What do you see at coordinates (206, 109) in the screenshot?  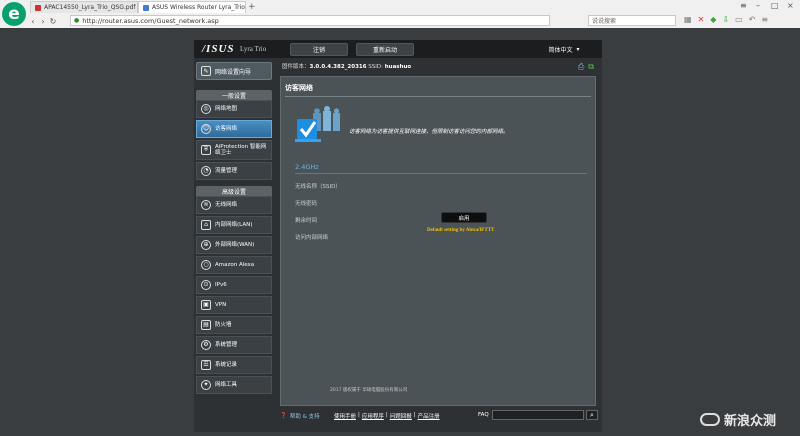 I see `globe-icon: ◎` at bounding box center [206, 109].